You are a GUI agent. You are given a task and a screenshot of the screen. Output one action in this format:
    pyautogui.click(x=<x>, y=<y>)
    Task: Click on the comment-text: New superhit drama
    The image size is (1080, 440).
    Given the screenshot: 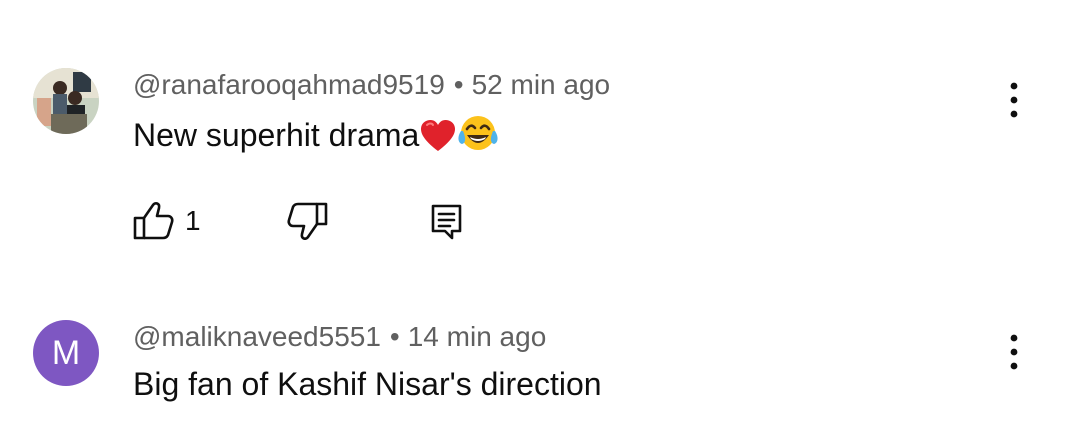 What is the action you would take?
    pyautogui.click(x=316, y=137)
    